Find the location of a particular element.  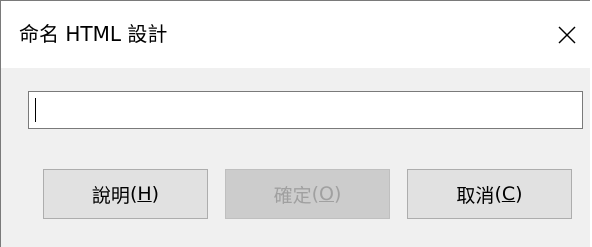

ok-button-mnemonic: O is located at coordinates (326, 194).